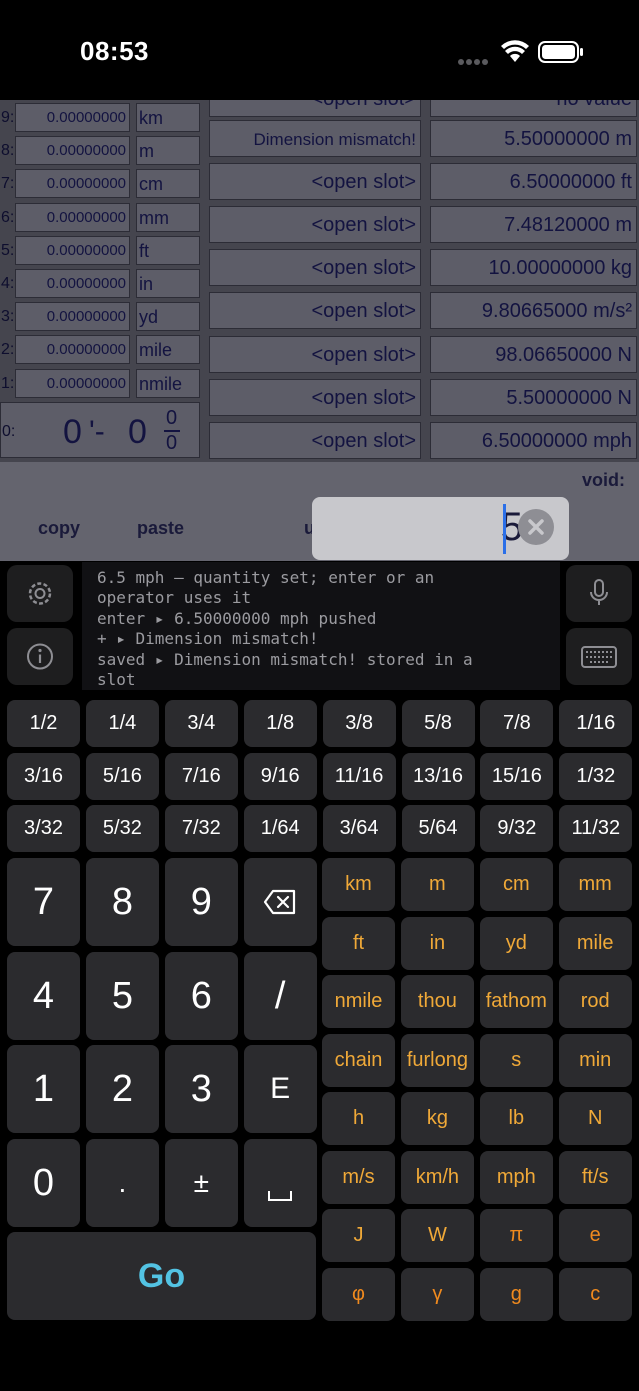  What do you see at coordinates (280, 1182) in the screenshot?
I see `space-key` at bounding box center [280, 1182].